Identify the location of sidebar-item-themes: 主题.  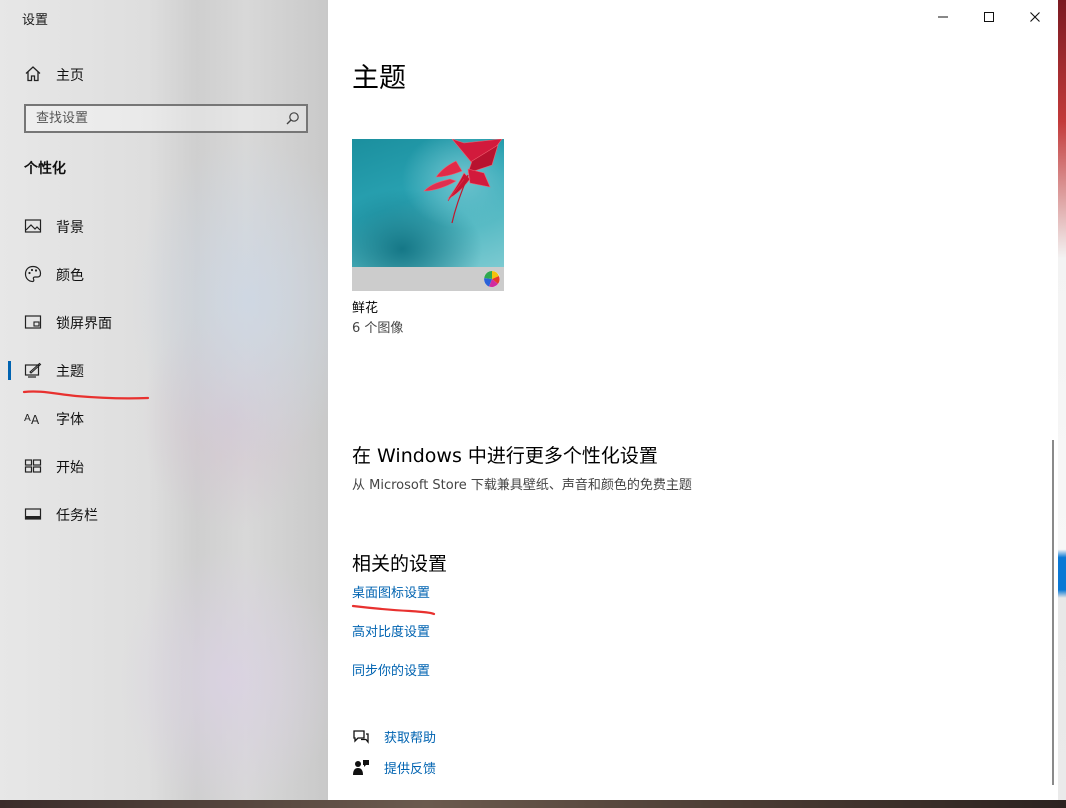
(164, 370).